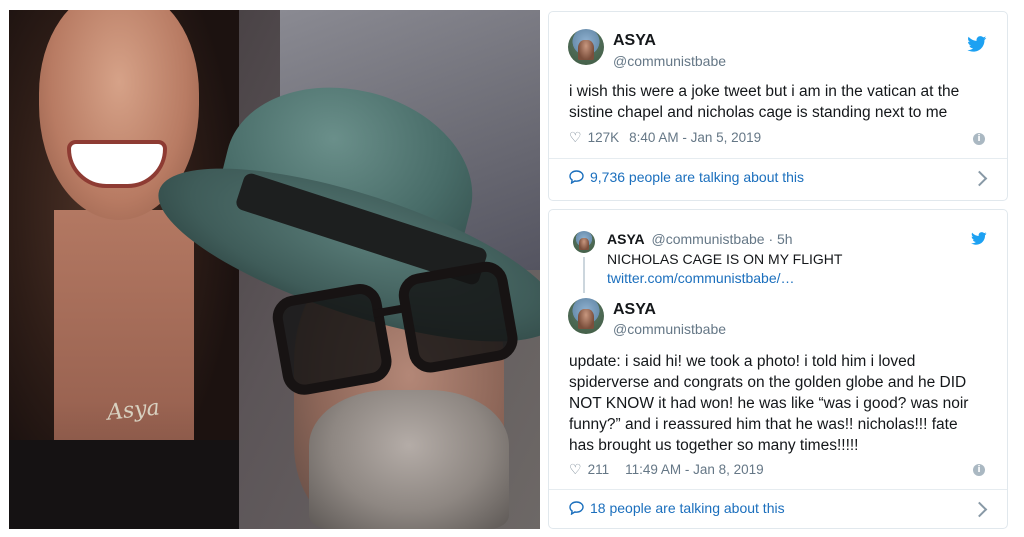  Describe the element at coordinates (697, 177) in the screenshot. I see `talking-count-text: 9,736 people are talking about this` at that location.